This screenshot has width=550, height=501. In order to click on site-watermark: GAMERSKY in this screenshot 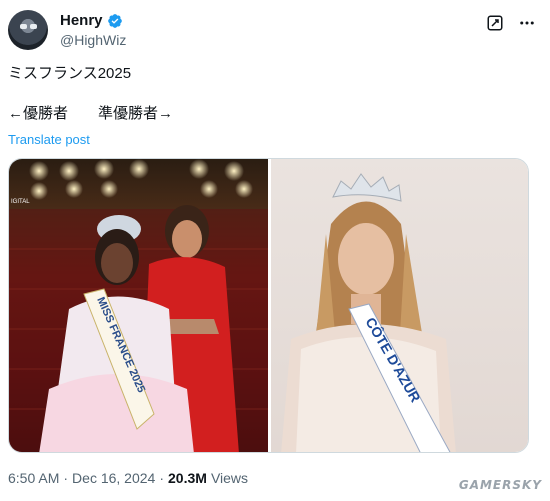, I will do `click(500, 485)`.